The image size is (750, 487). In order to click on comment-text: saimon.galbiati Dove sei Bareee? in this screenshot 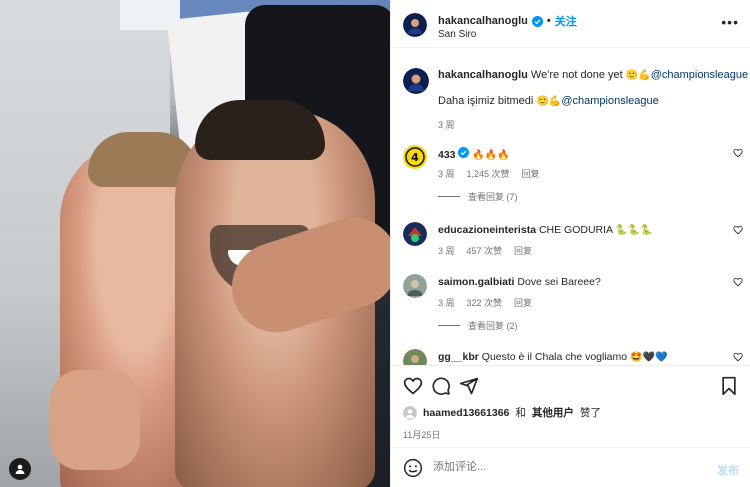, I will do `click(519, 282)`.